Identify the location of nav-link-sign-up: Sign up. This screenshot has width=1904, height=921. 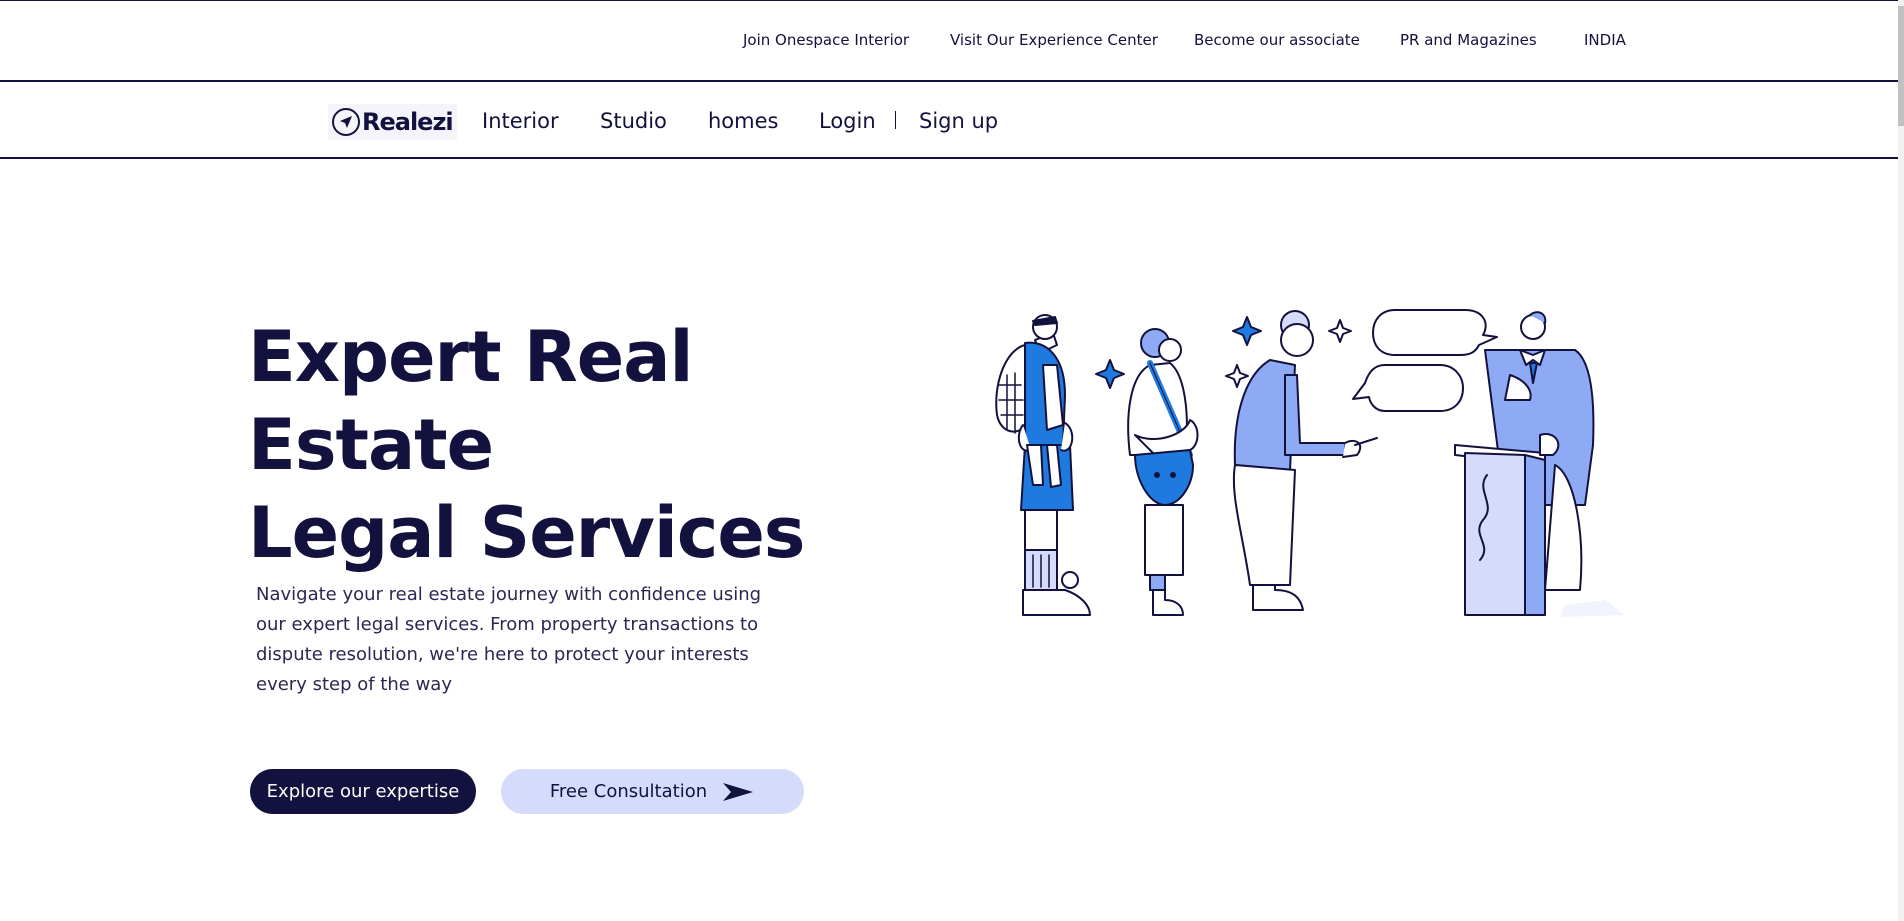
(958, 121).